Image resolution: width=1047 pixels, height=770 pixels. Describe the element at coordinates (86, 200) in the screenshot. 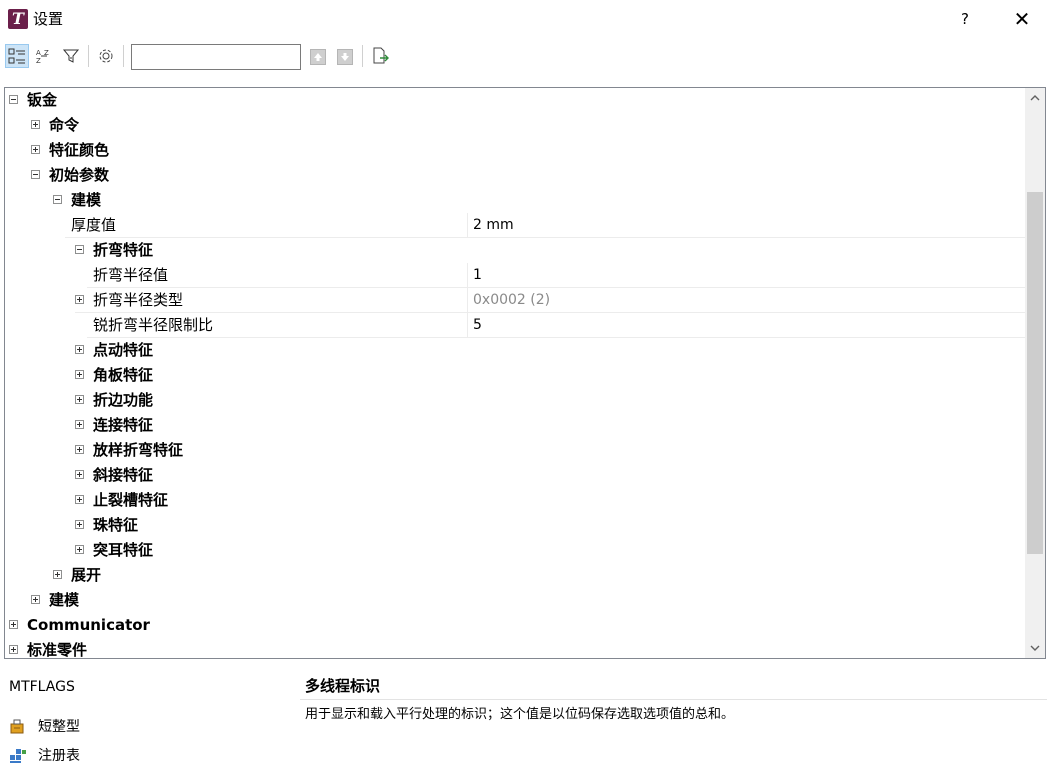

I see `tree-node-label: 建模` at that location.